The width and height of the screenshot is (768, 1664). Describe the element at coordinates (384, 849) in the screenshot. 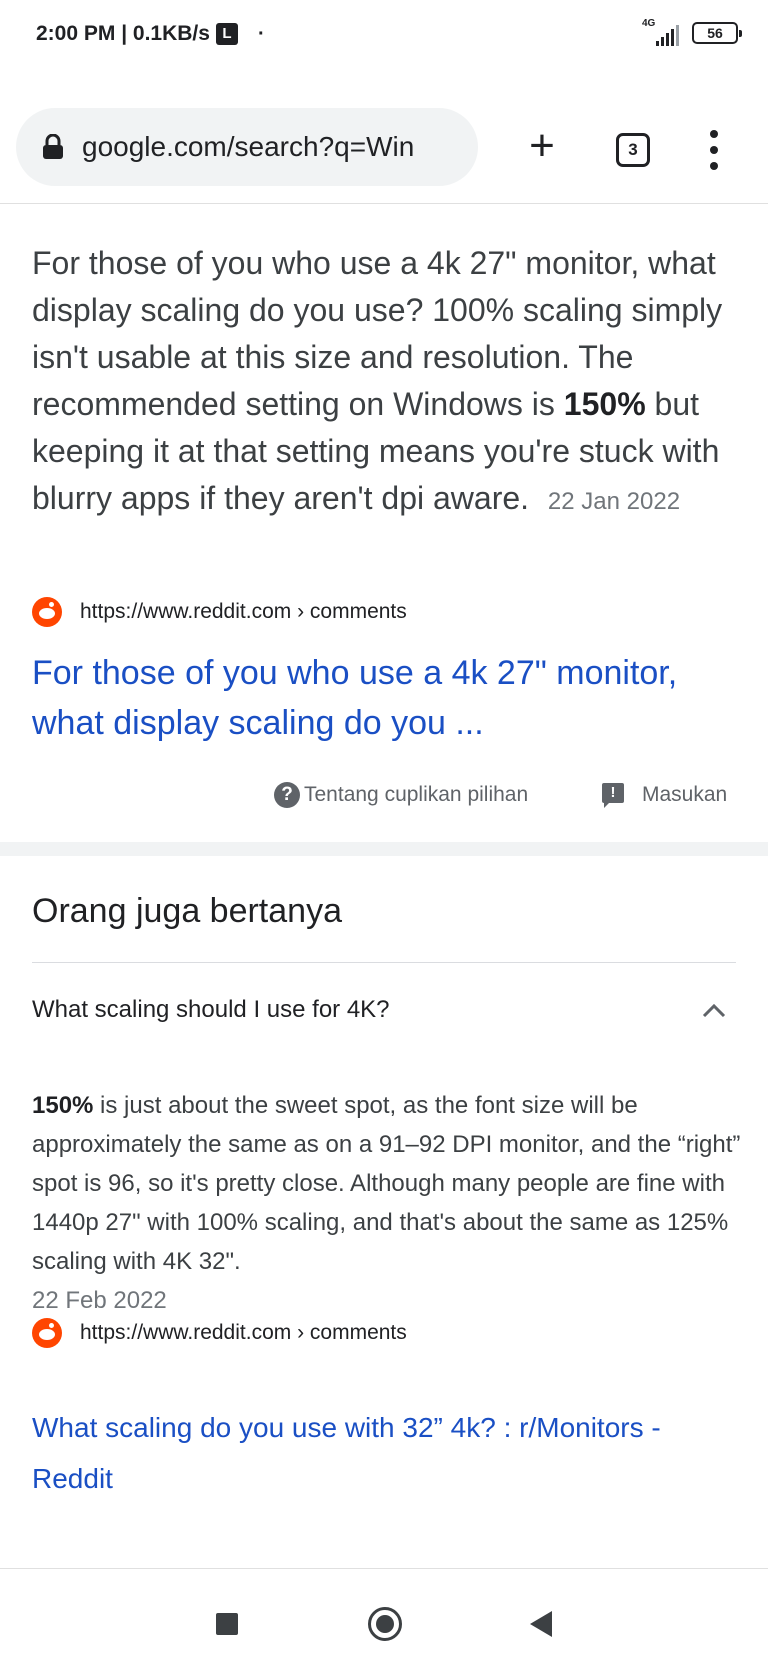

I see `section-separator` at that location.